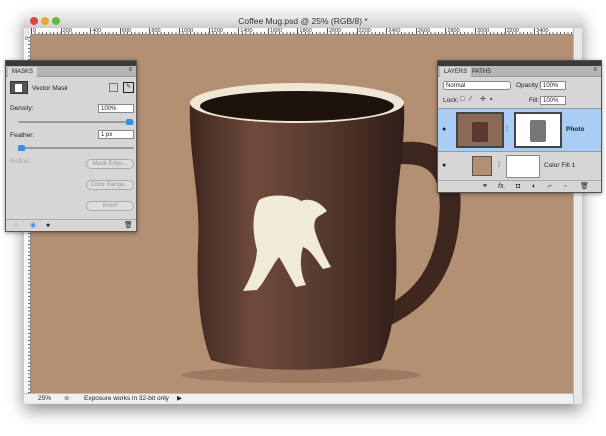 The height and width of the screenshot is (436, 606). Describe the element at coordinates (553, 100) in the screenshot. I see `fill-field: 100%` at that location.